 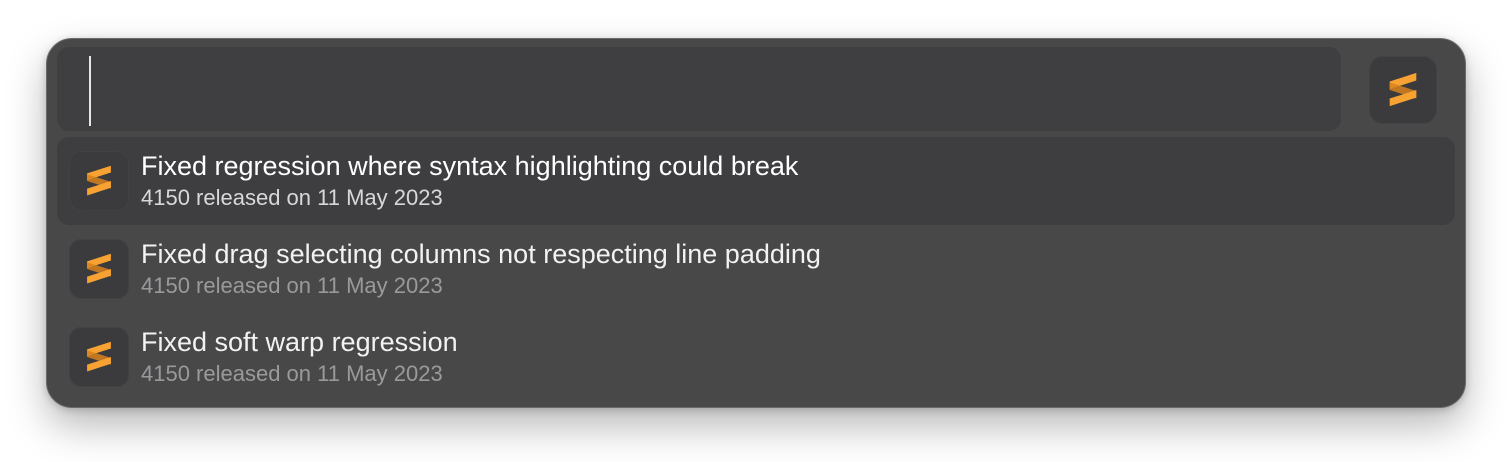 I want to click on search-input, so click(x=706, y=89).